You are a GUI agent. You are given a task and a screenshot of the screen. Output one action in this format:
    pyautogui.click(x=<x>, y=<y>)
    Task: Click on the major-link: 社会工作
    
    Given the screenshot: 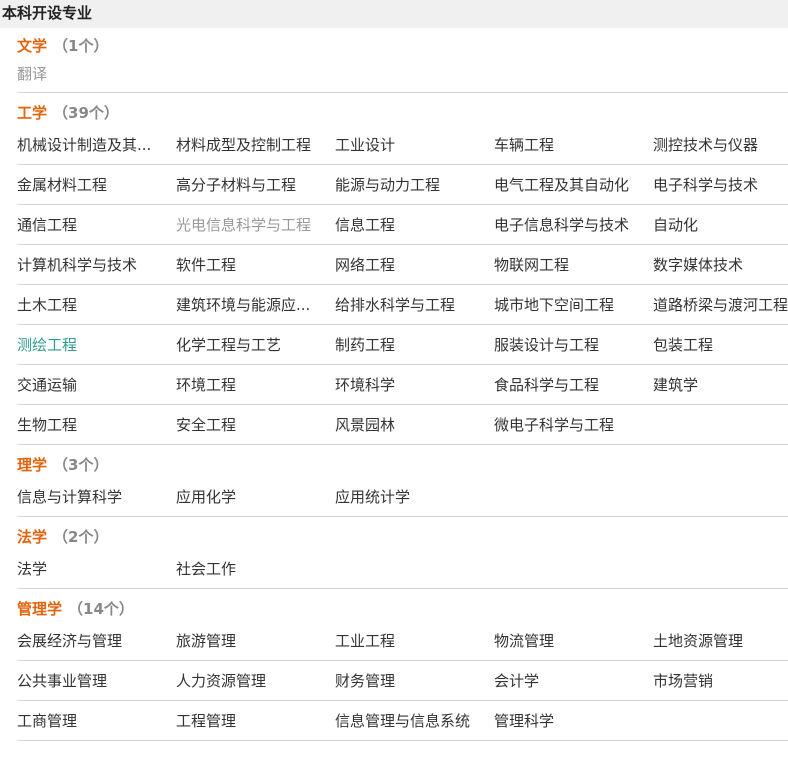 What is the action you would take?
    pyautogui.click(x=255, y=568)
    